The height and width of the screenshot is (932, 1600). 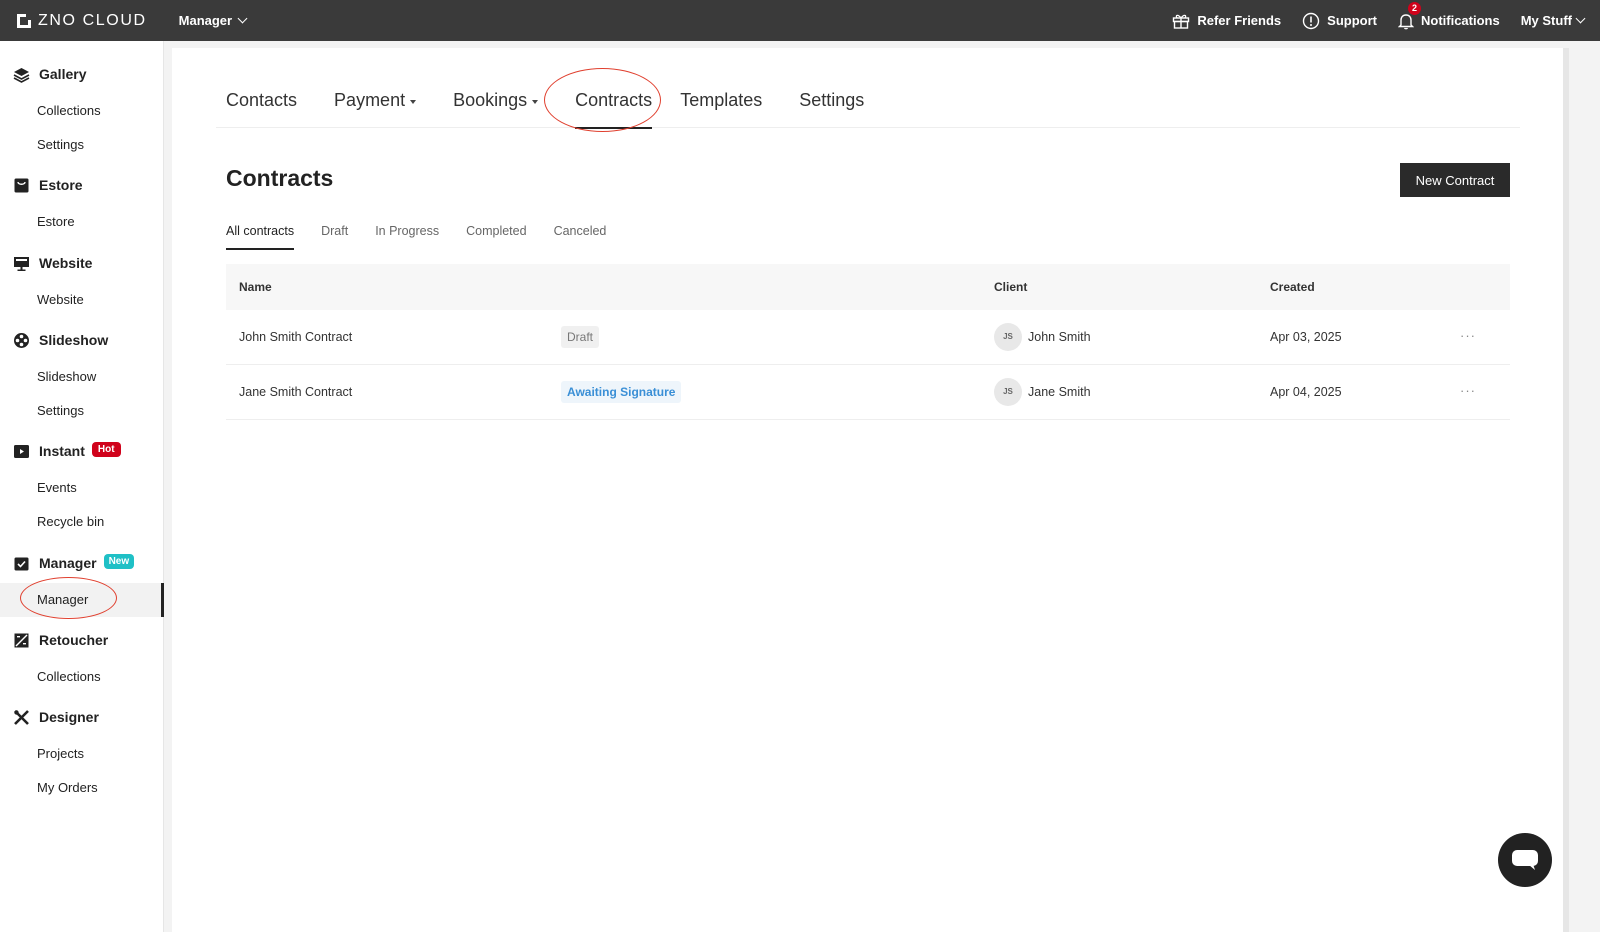 What do you see at coordinates (82, 222) in the screenshot?
I see `sidebar-item-estore-estore: Estore` at bounding box center [82, 222].